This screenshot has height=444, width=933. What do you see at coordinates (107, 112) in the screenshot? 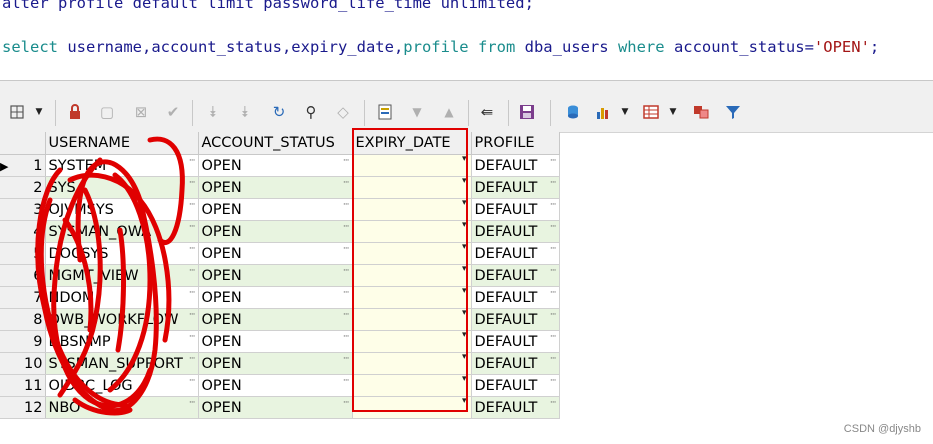
I see `add-row-icon: ▢` at bounding box center [107, 112].